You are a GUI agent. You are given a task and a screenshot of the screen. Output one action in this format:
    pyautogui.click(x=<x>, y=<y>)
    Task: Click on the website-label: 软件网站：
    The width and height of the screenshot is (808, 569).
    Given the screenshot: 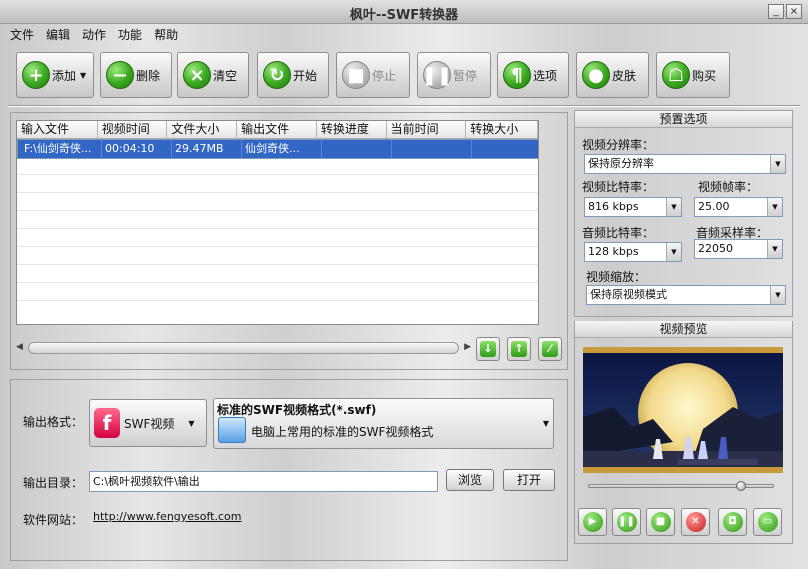 What is the action you would take?
    pyautogui.click(x=53, y=520)
    